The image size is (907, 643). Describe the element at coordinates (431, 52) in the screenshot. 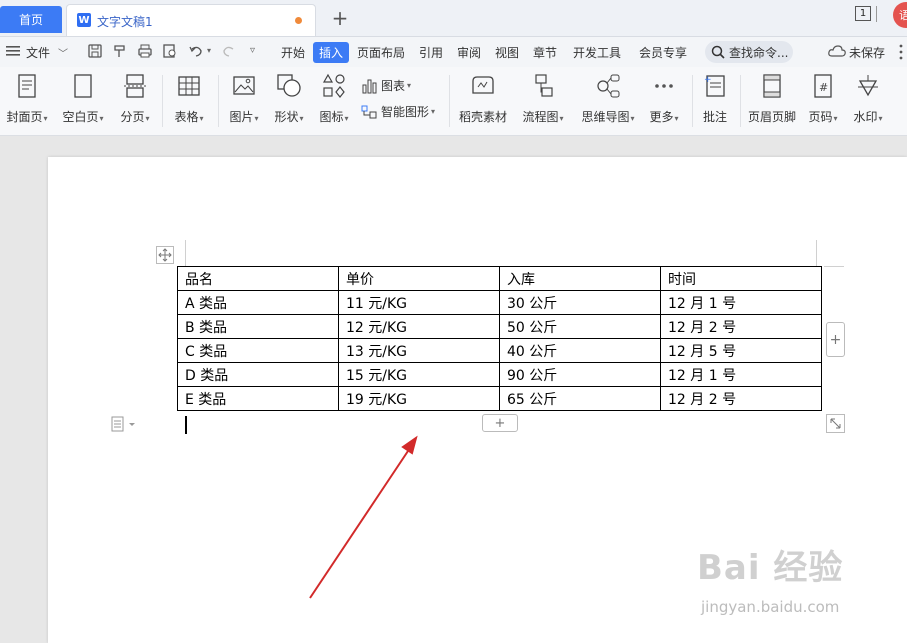

I see `menu-reference: 引用` at that location.